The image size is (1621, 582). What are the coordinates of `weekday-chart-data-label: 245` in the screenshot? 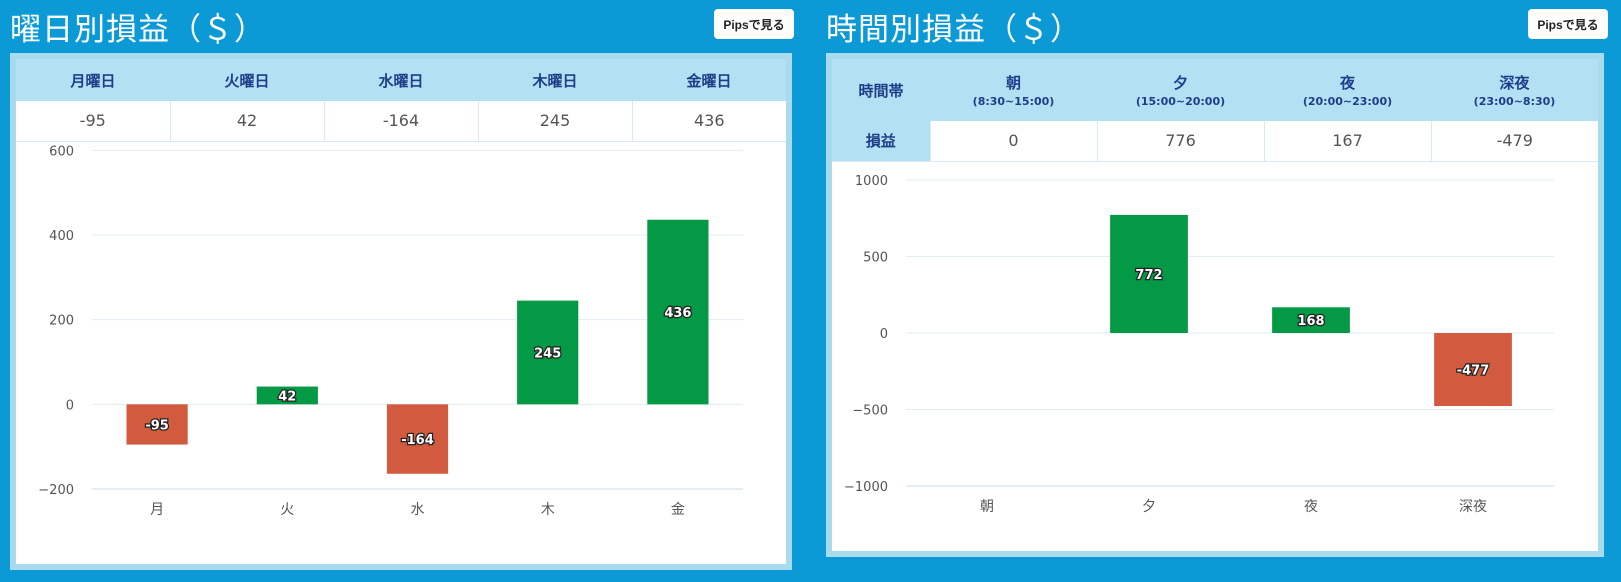 It's located at (547, 353).